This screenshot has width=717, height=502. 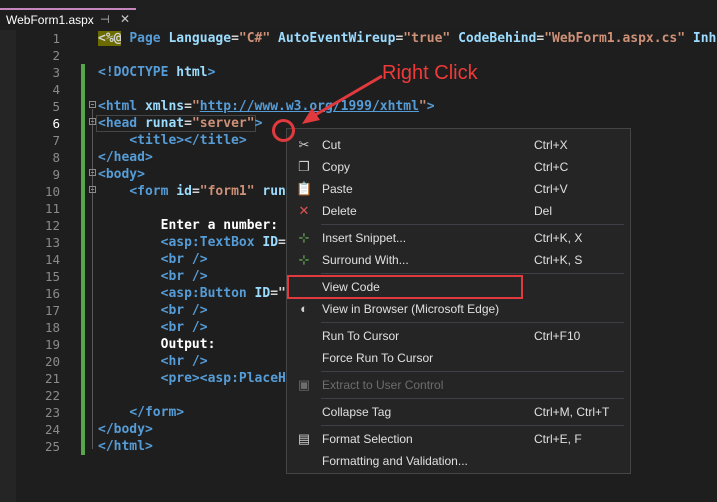 What do you see at coordinates (704, 38) in the screenshot?
I see `code-token: Inher` at bounding box center [704, 38].